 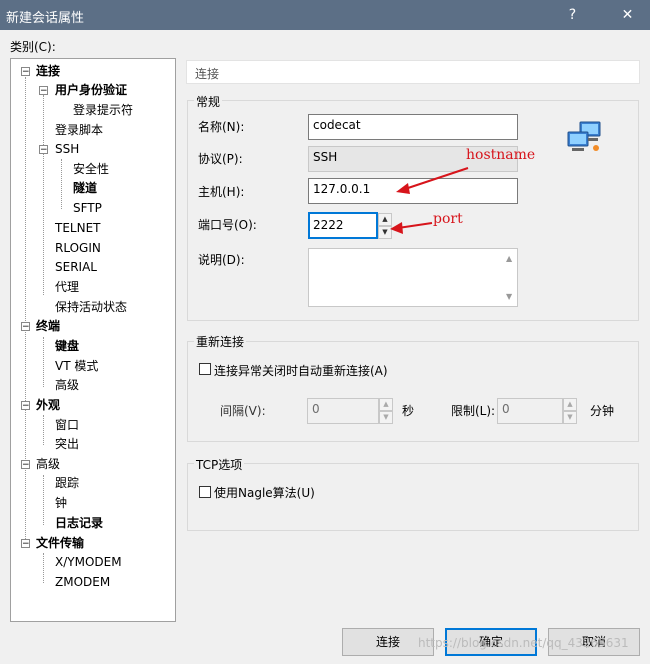 I want to click on tree-item-advanced: 高级, so click(x=48, y=464).